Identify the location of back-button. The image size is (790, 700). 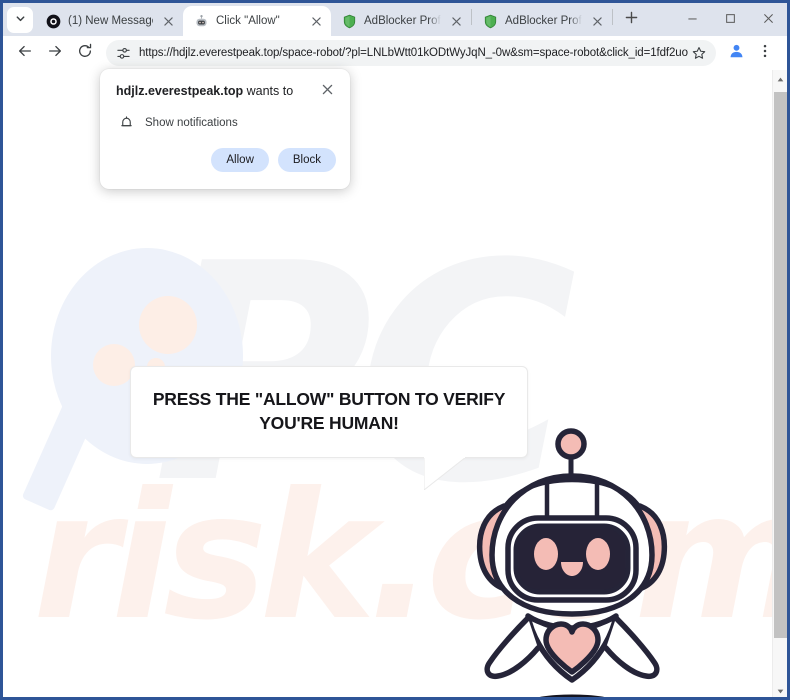
(25, 53).